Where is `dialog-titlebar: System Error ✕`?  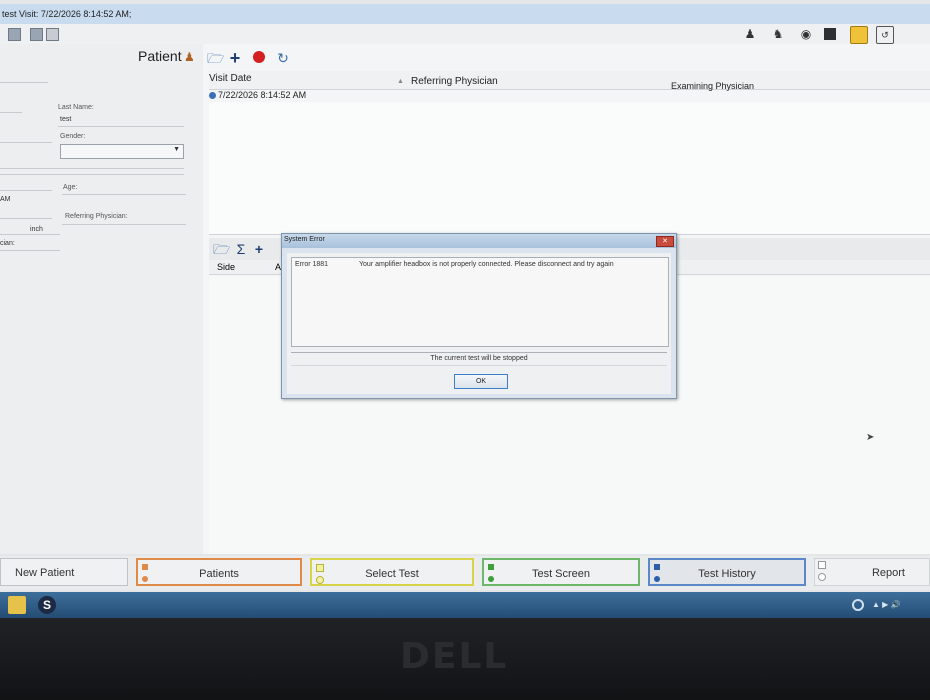 dialog-titlebar: System Error ✕ is located at coordinates (479, 241).